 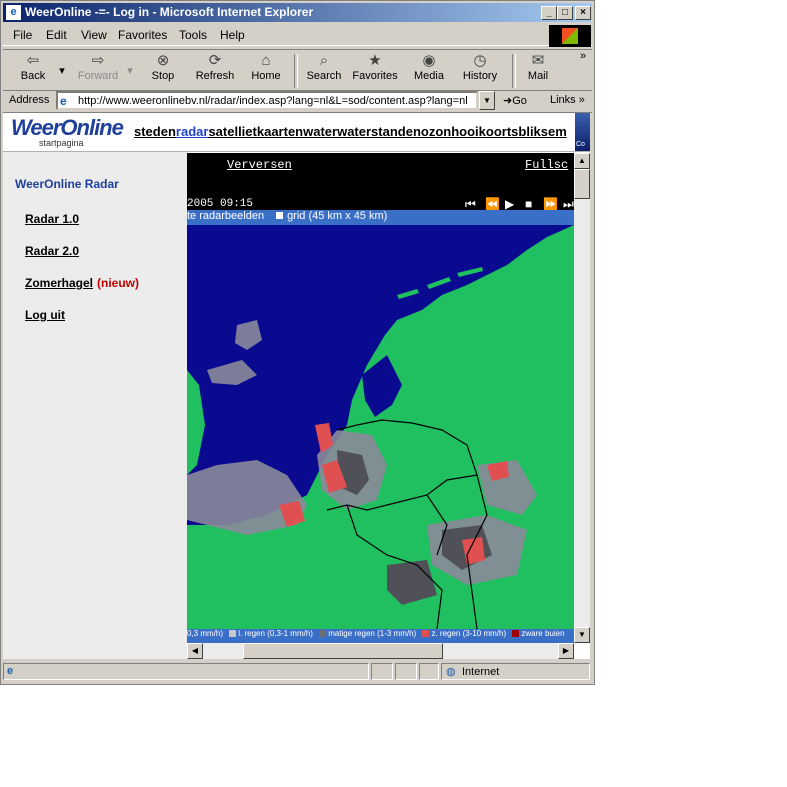 I want to click on nav-waterstanden: waterstanden, so click(x=379, y=131).